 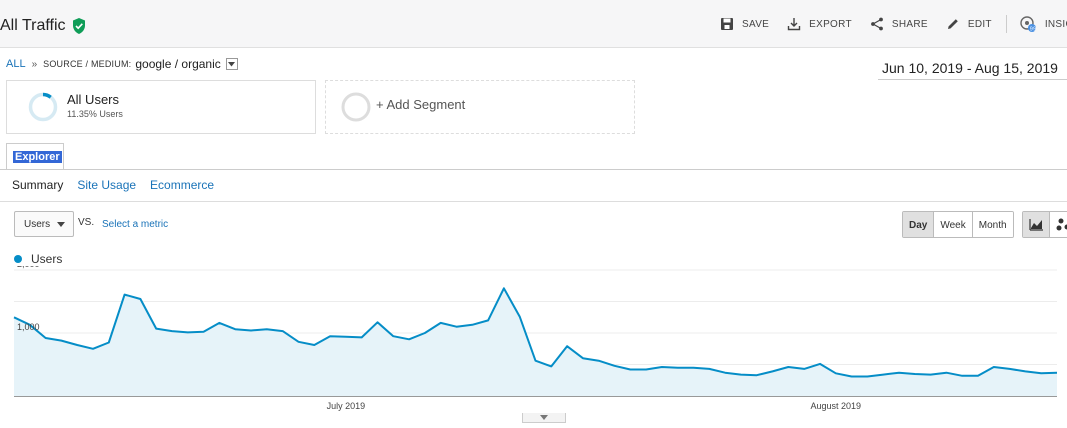 What do you see at coordinates (1061, 224) in the screenshot?
I see `bubble-chart-icon` at bounding box center [1061, 224].